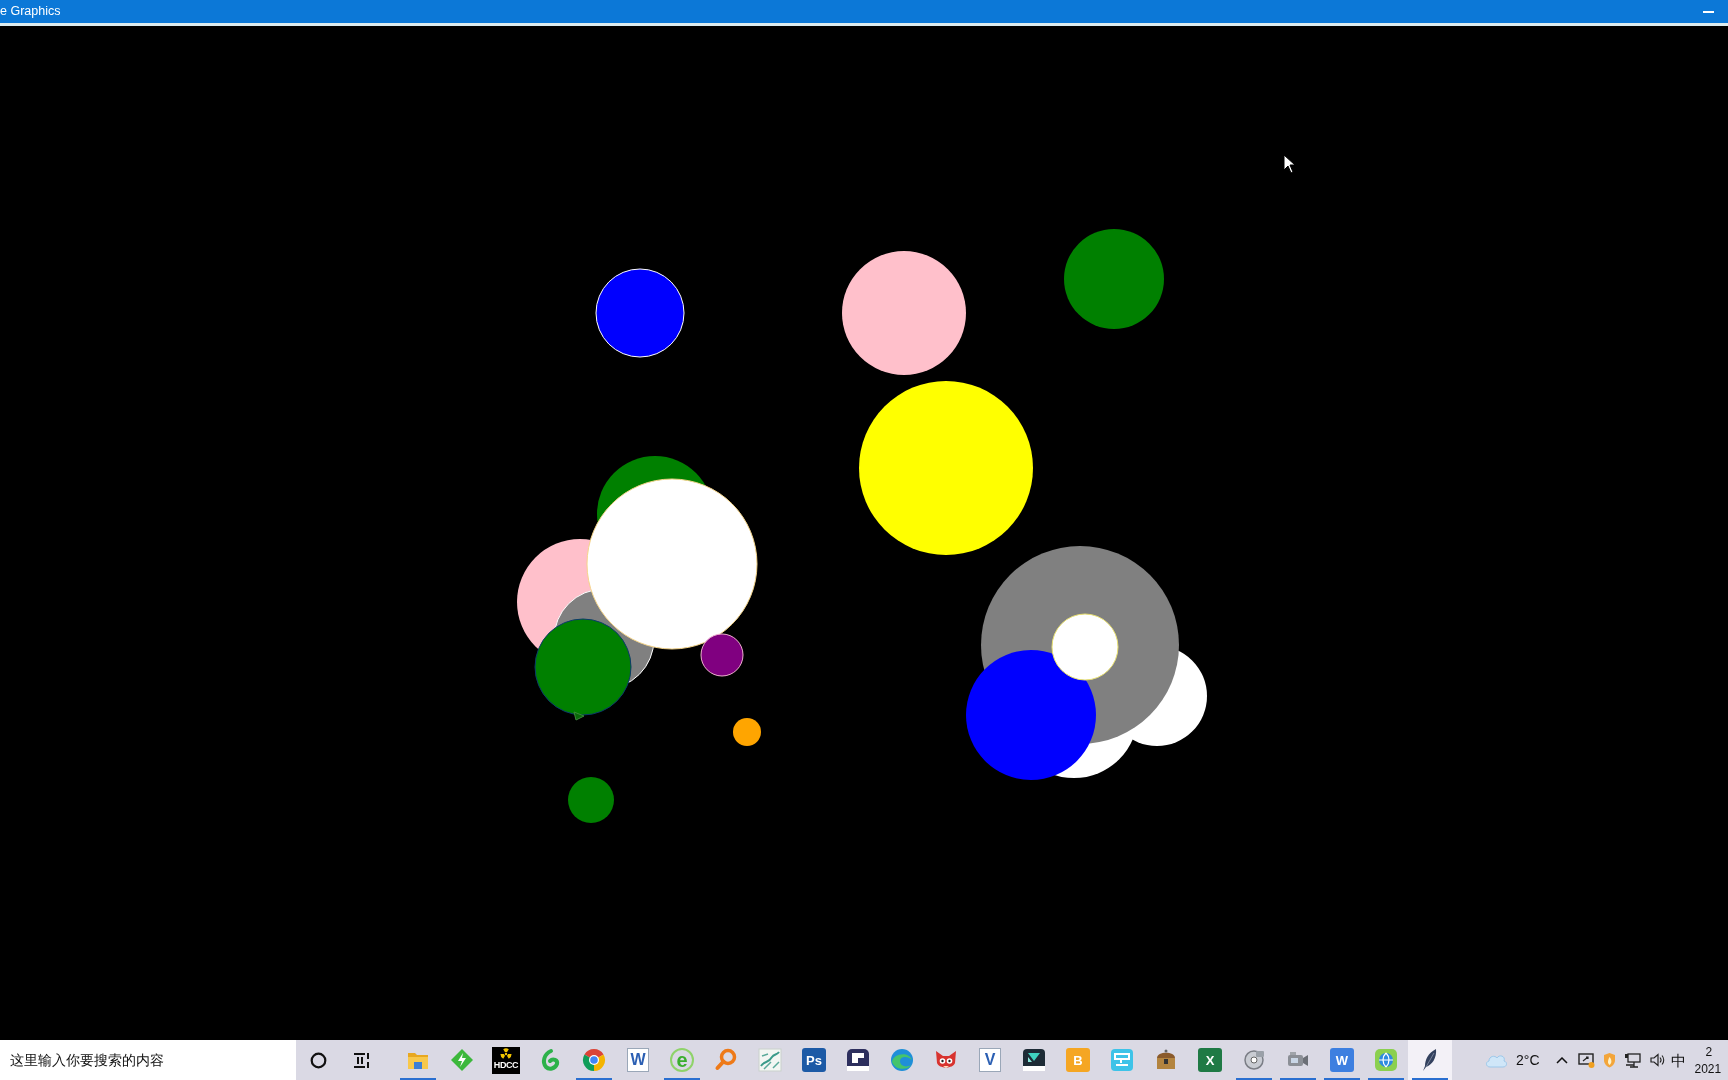 Image resolution: width=1728 pixels, height=1080 pixels. Describe the element at coordinates (1289, 164) in the screenshot. I see `mouse-pointer-icon` at that location.